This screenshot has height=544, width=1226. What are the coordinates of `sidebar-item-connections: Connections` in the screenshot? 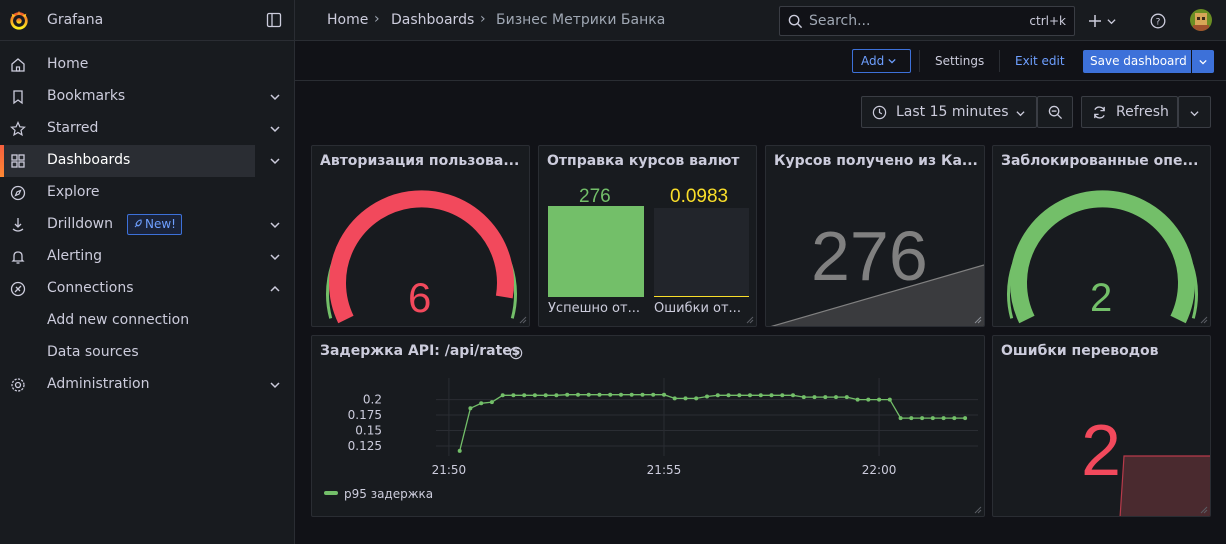 It's located at (127, 289).